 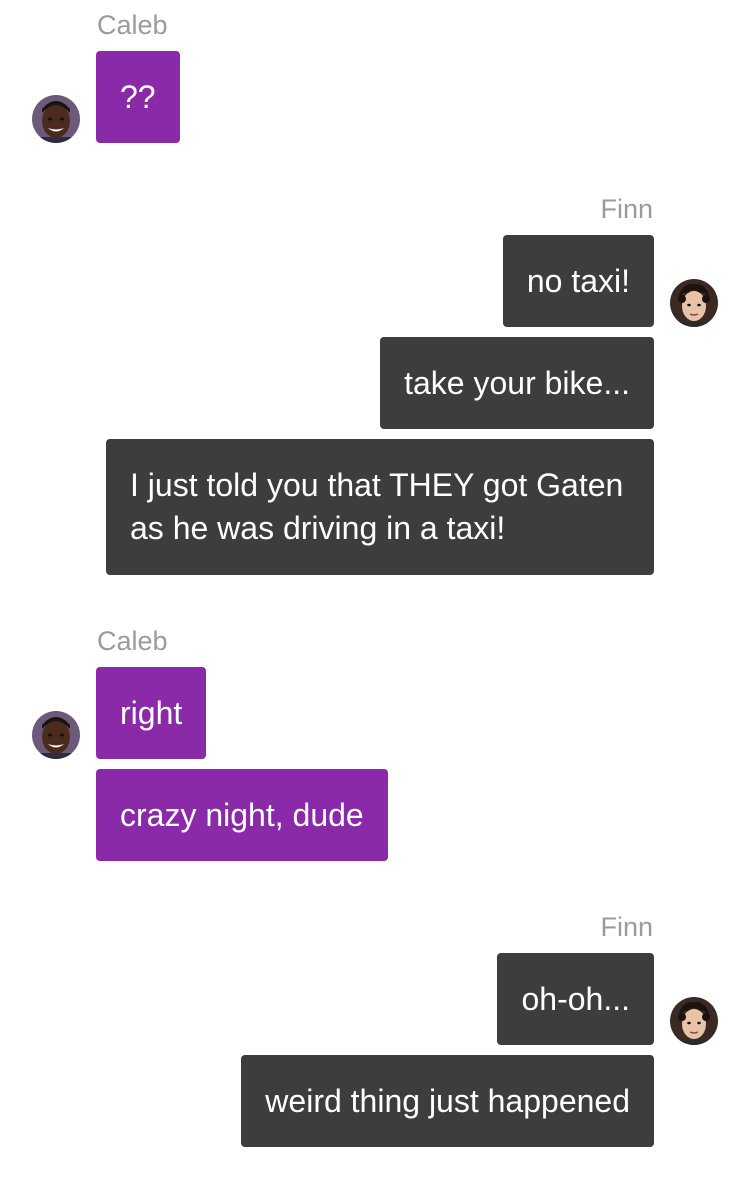 I want to click on message-bubble: no taxi!, so click(x=578, y=281).